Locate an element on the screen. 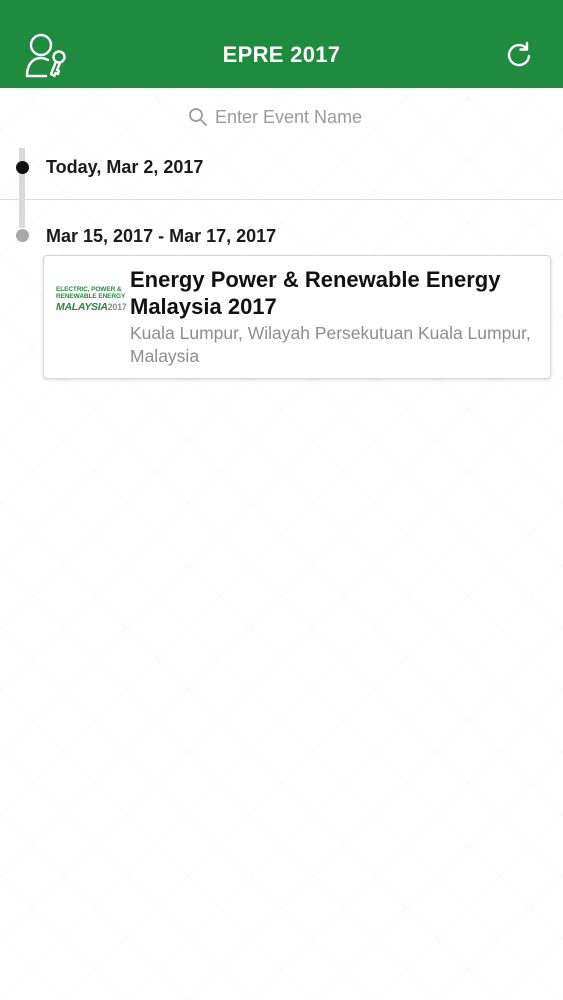  event-logo-year: 2017 is located at coordinates (117, 307).